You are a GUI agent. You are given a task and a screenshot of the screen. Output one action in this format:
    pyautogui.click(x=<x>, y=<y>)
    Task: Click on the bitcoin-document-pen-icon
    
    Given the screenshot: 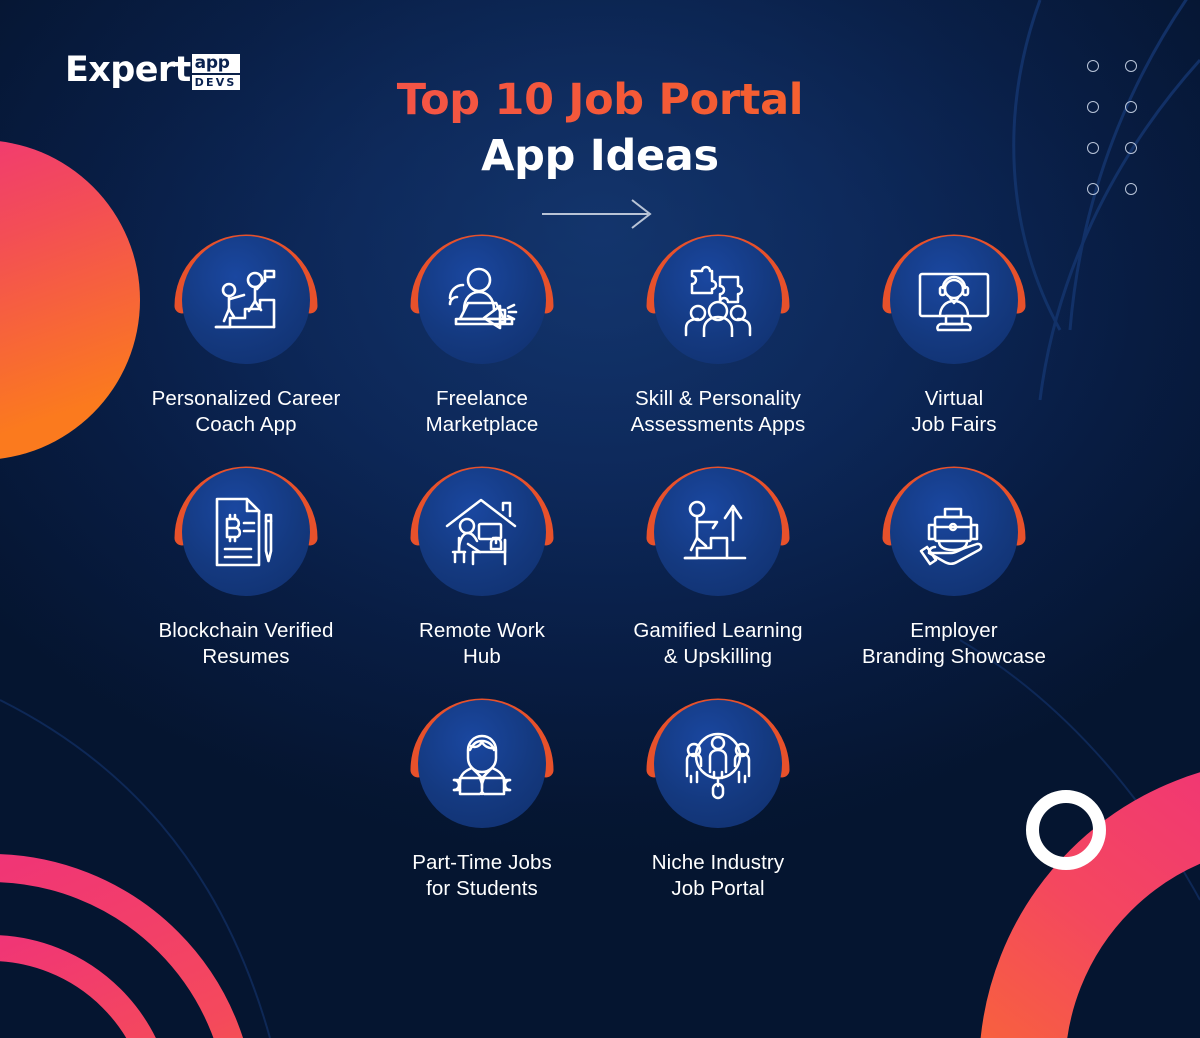 What is the action you would take?
    pyautogui.click(x=246, y=532)
    